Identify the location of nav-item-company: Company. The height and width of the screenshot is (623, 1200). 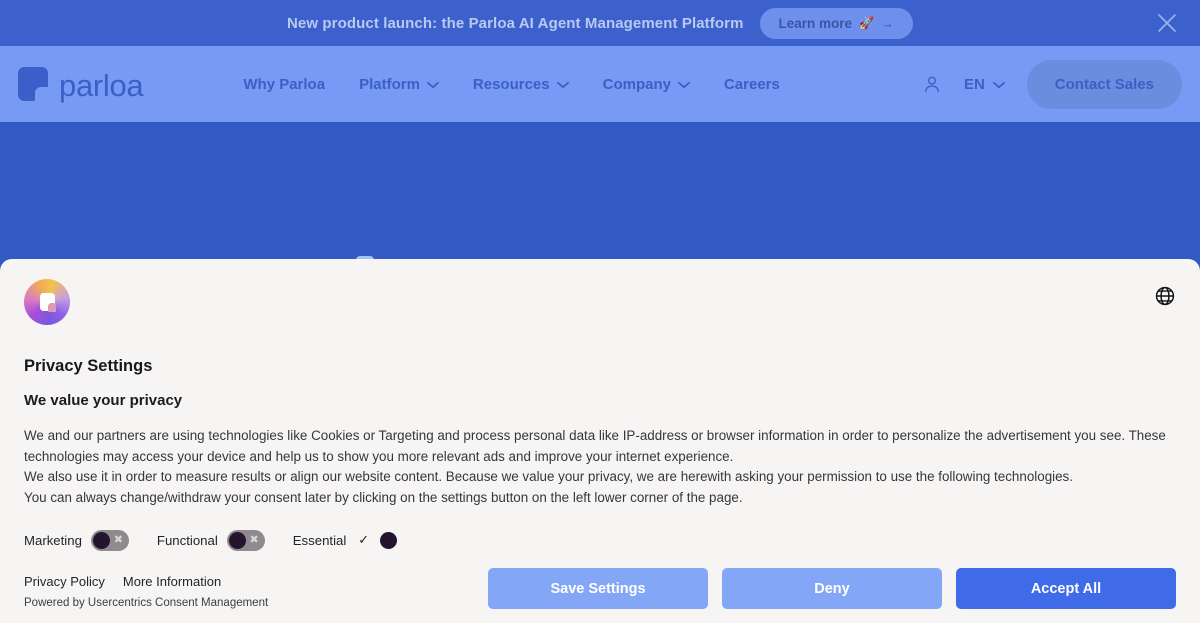
(646, 84).